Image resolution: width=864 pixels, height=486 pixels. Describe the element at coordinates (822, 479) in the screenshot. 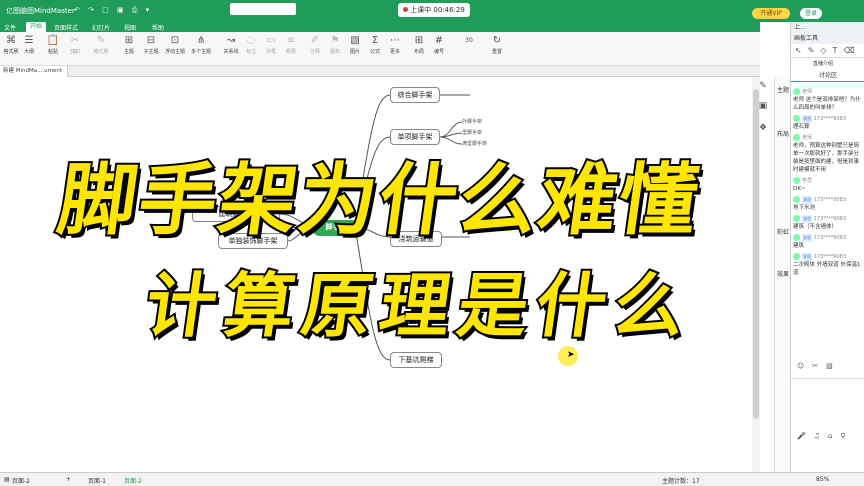

I see `zoom-level: 85%` at that location.